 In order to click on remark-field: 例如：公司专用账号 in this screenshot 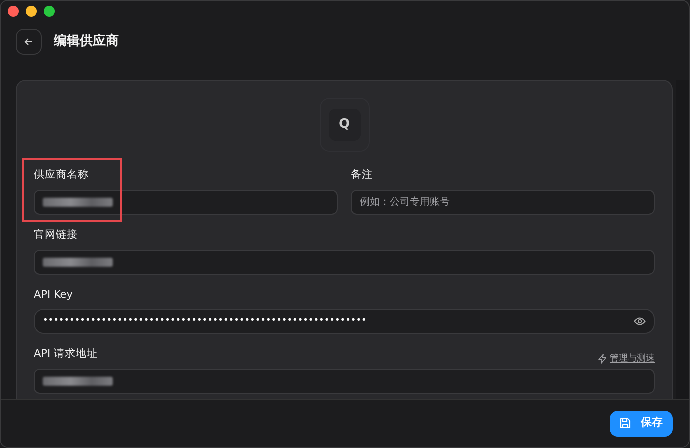, I will do `click(503, 202)`.